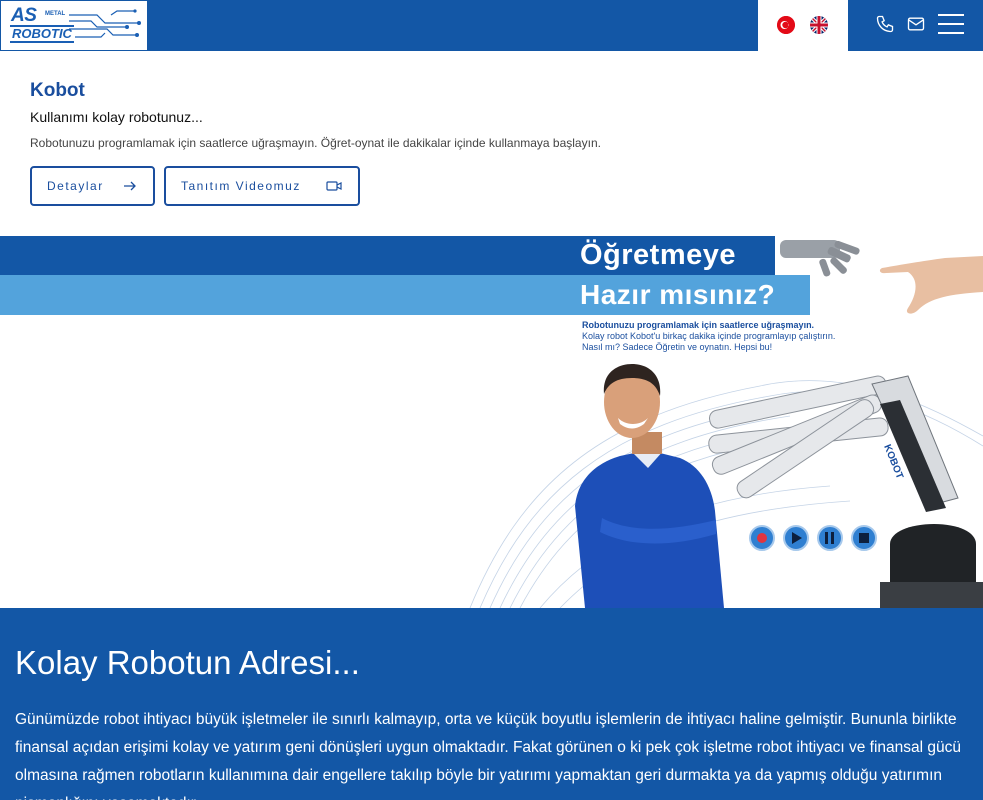 The width and height of the screenshot is (983, 800). I want to click on language-switcher, so click(803, 25).